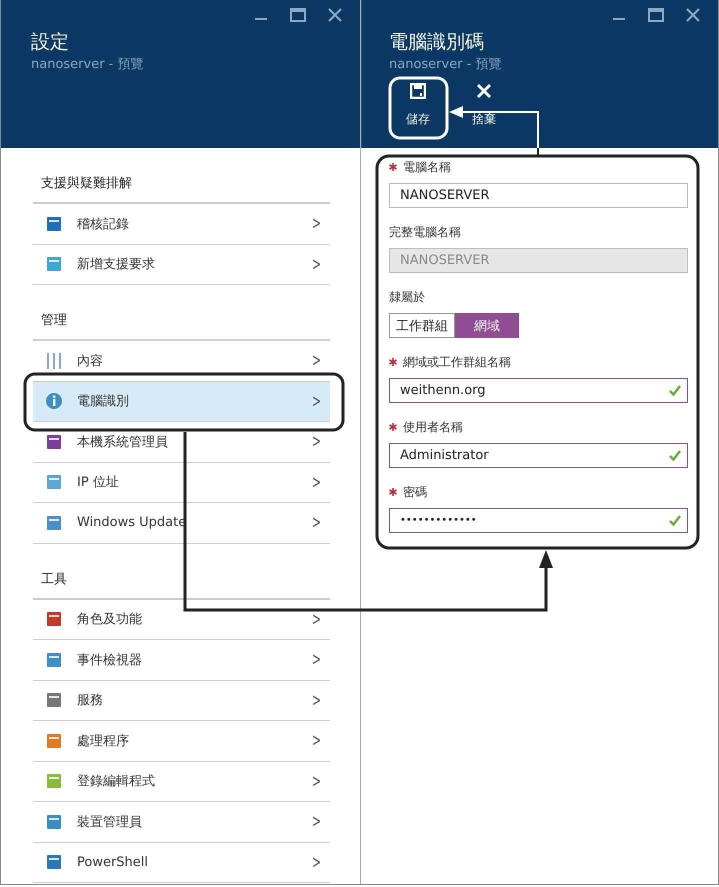  What do you see at coordinates (181, 264) in the screenshot?
I see `menu-item: 新增支援要求 >` at bounding box center [181, 264].